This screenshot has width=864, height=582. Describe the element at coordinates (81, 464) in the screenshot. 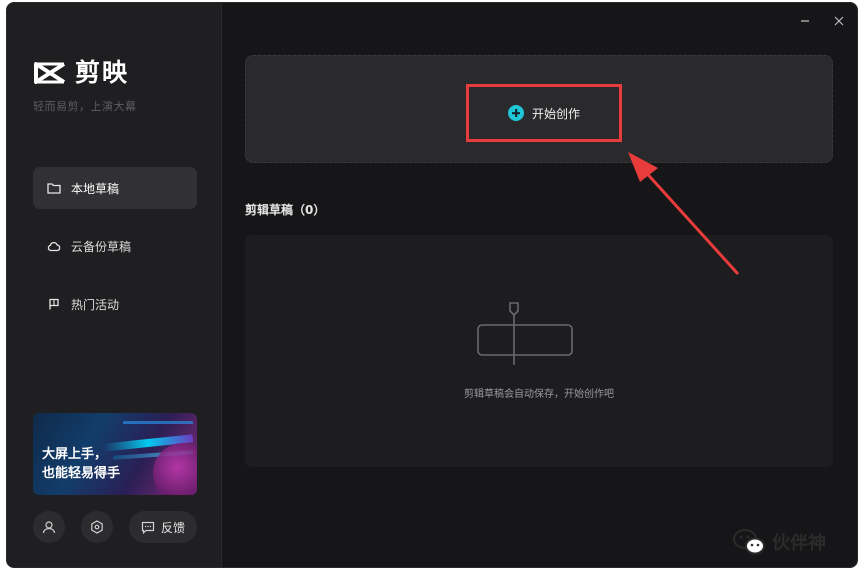

I see `banner-text: 大屏上手， 也能轻易得手` at that location.